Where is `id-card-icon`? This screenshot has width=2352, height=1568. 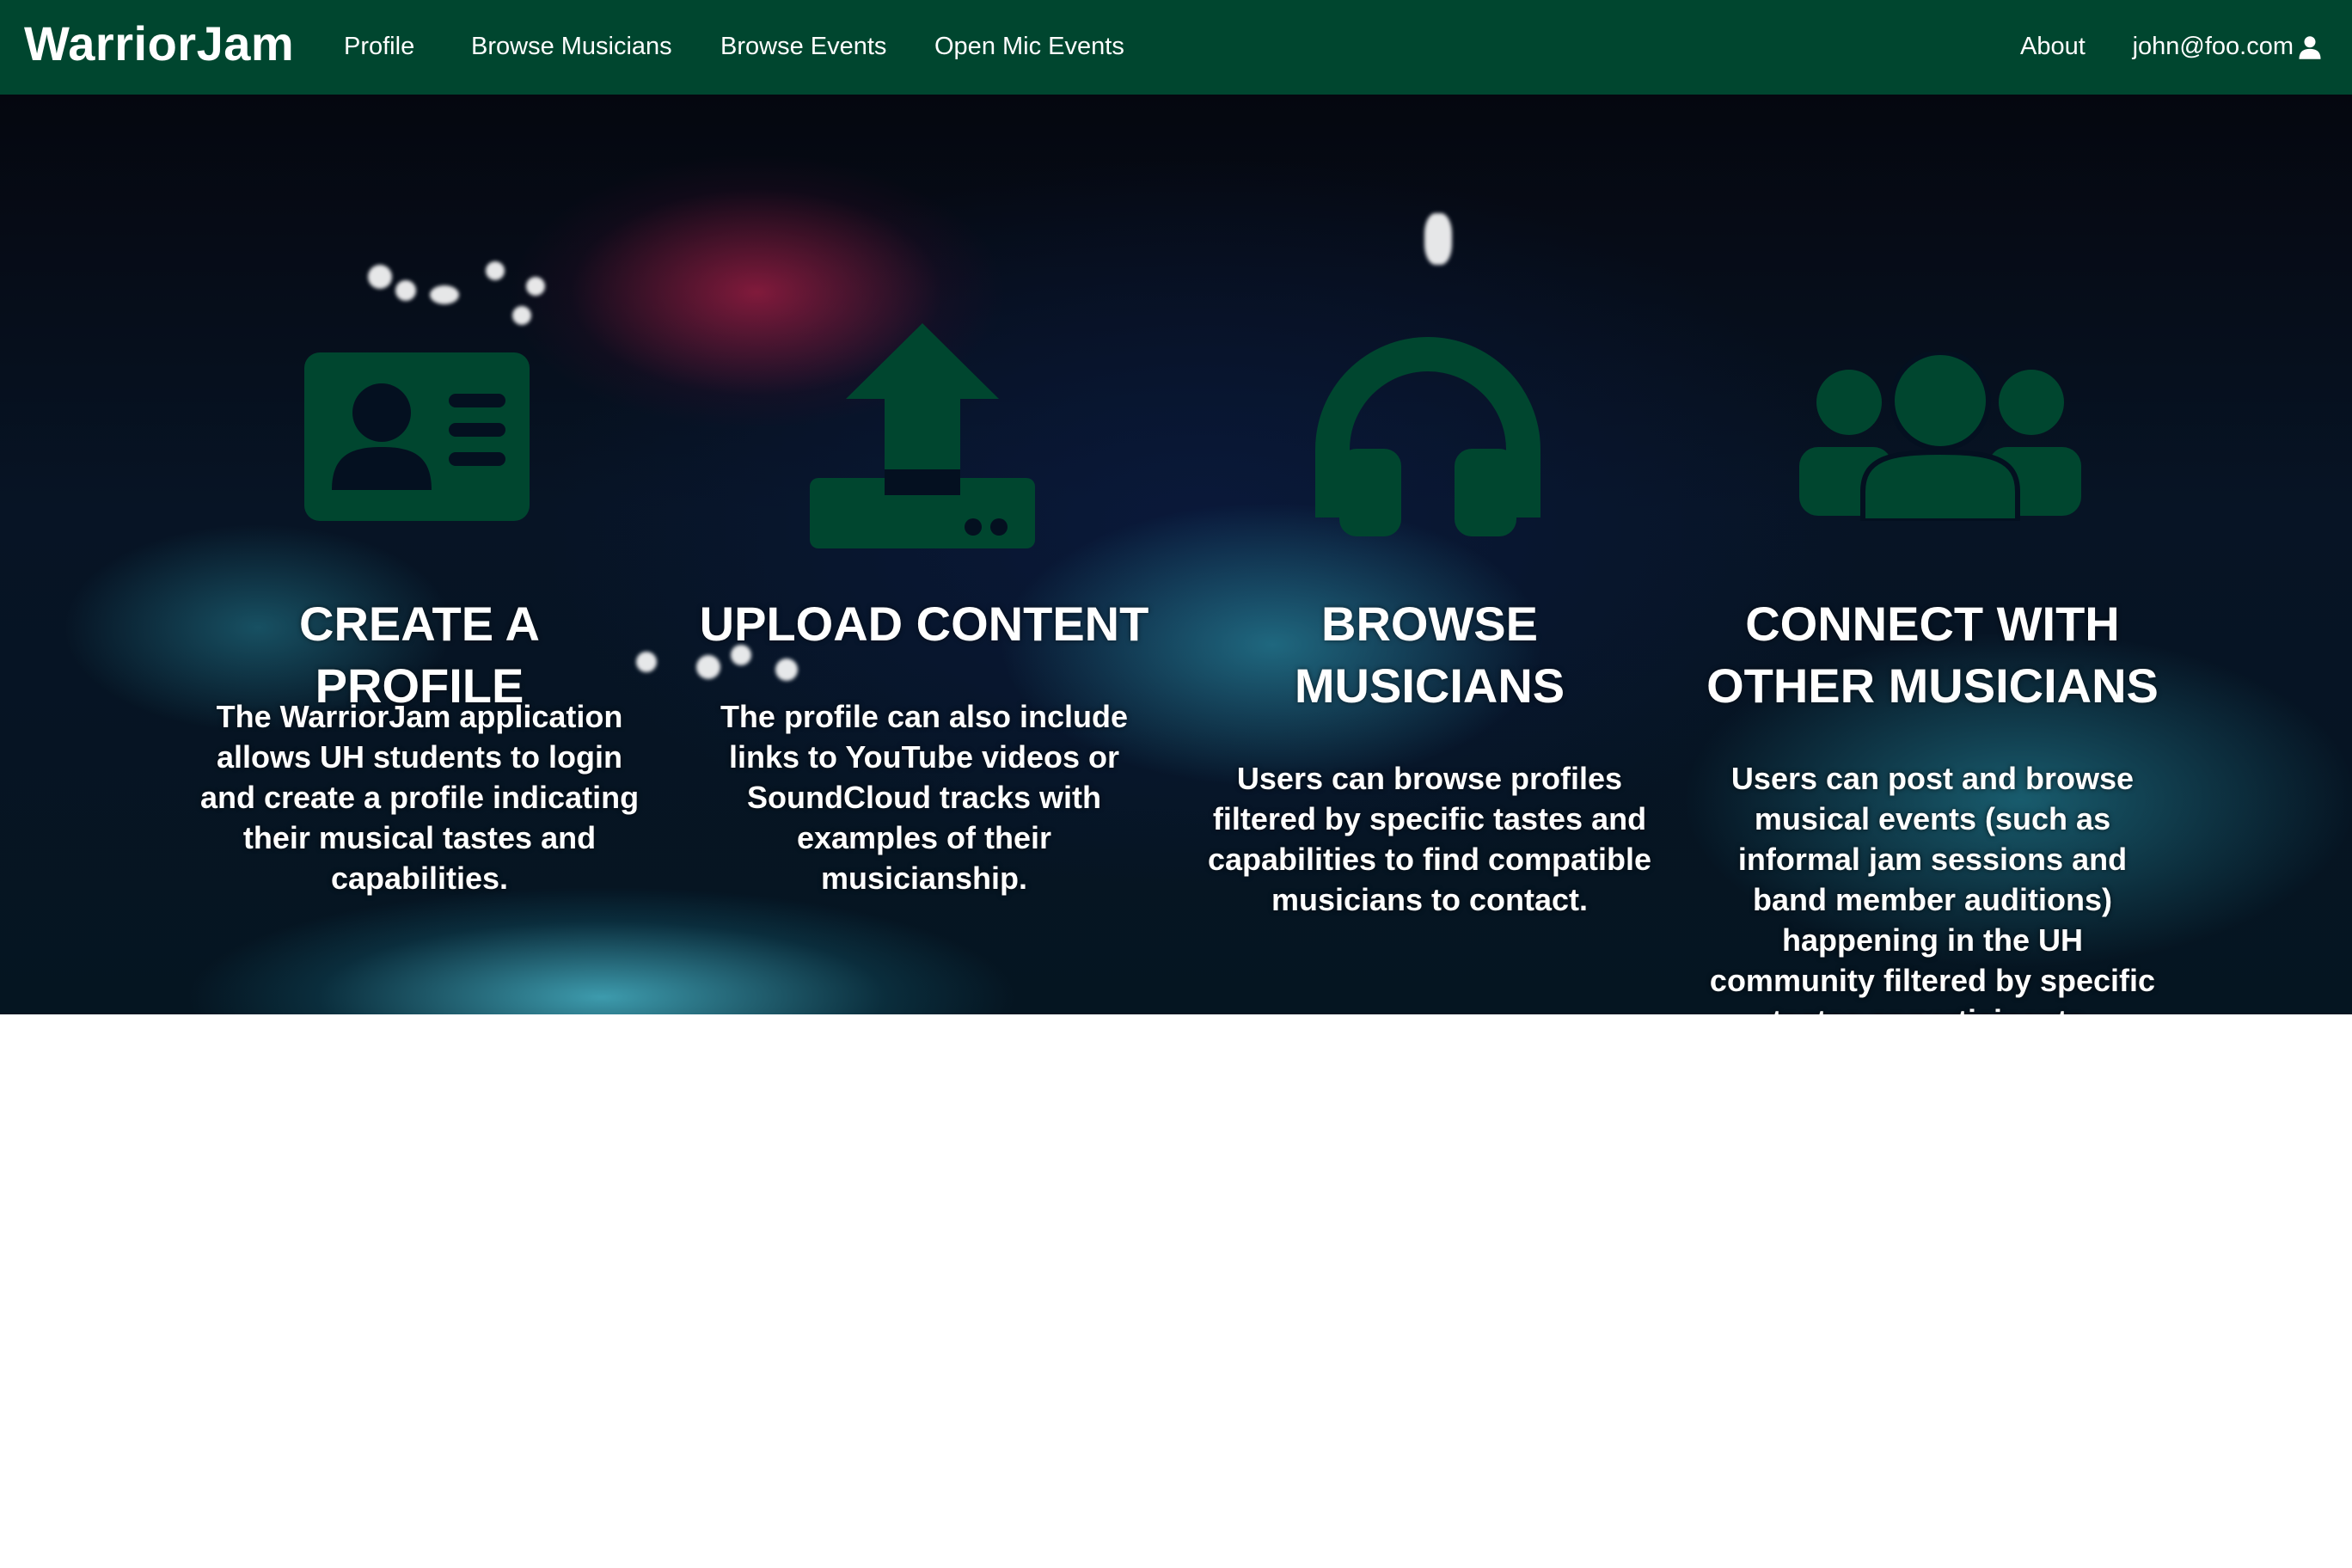 id-card-icon is located at coordinates (417, 436).